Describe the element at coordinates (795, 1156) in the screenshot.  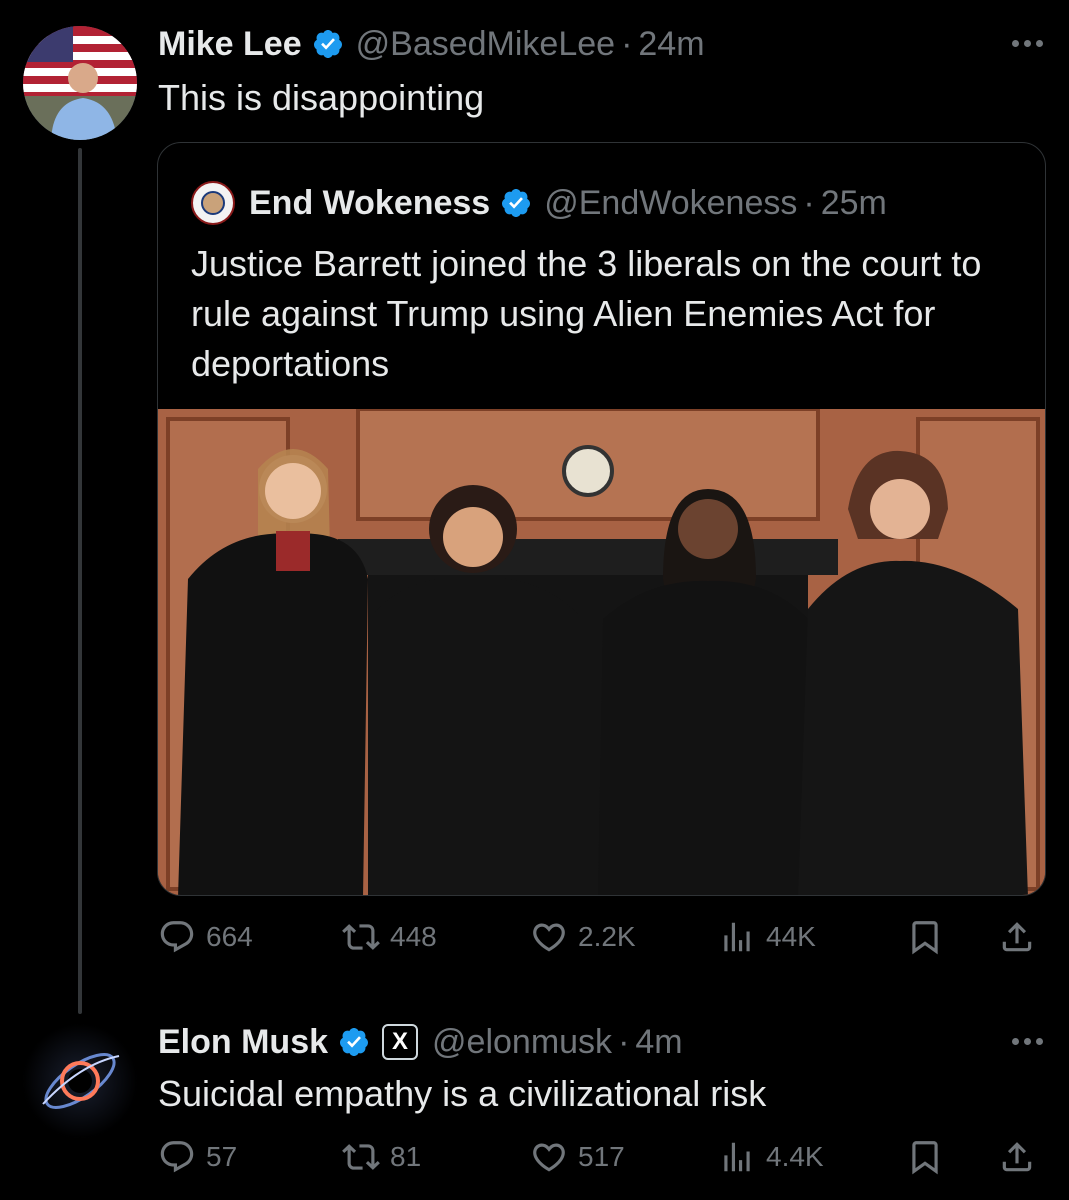
I see `views-count: 4.4K` at that location.